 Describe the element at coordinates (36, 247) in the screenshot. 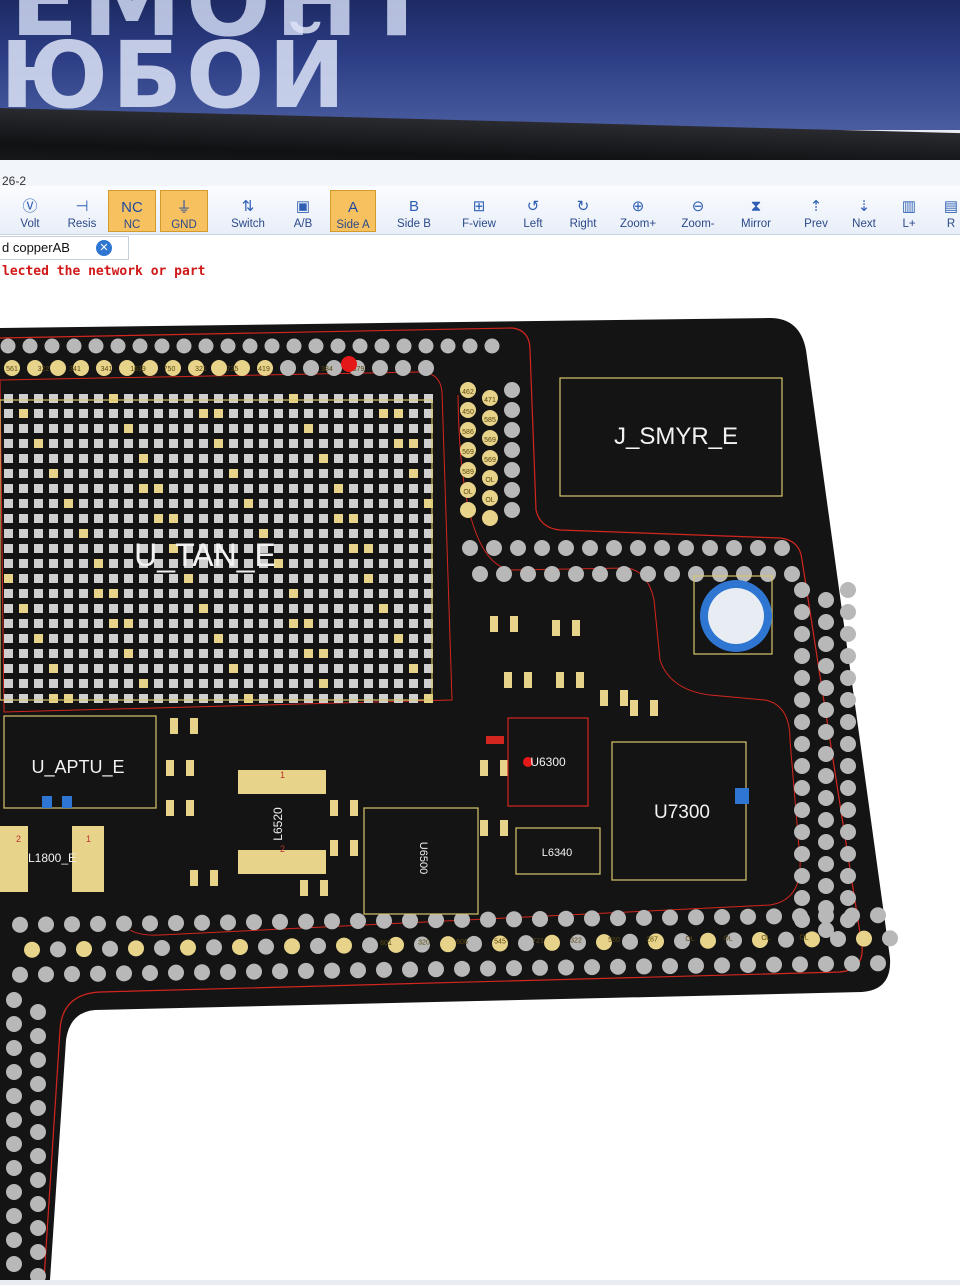

I see `tab-label: d copperAB` at that location.